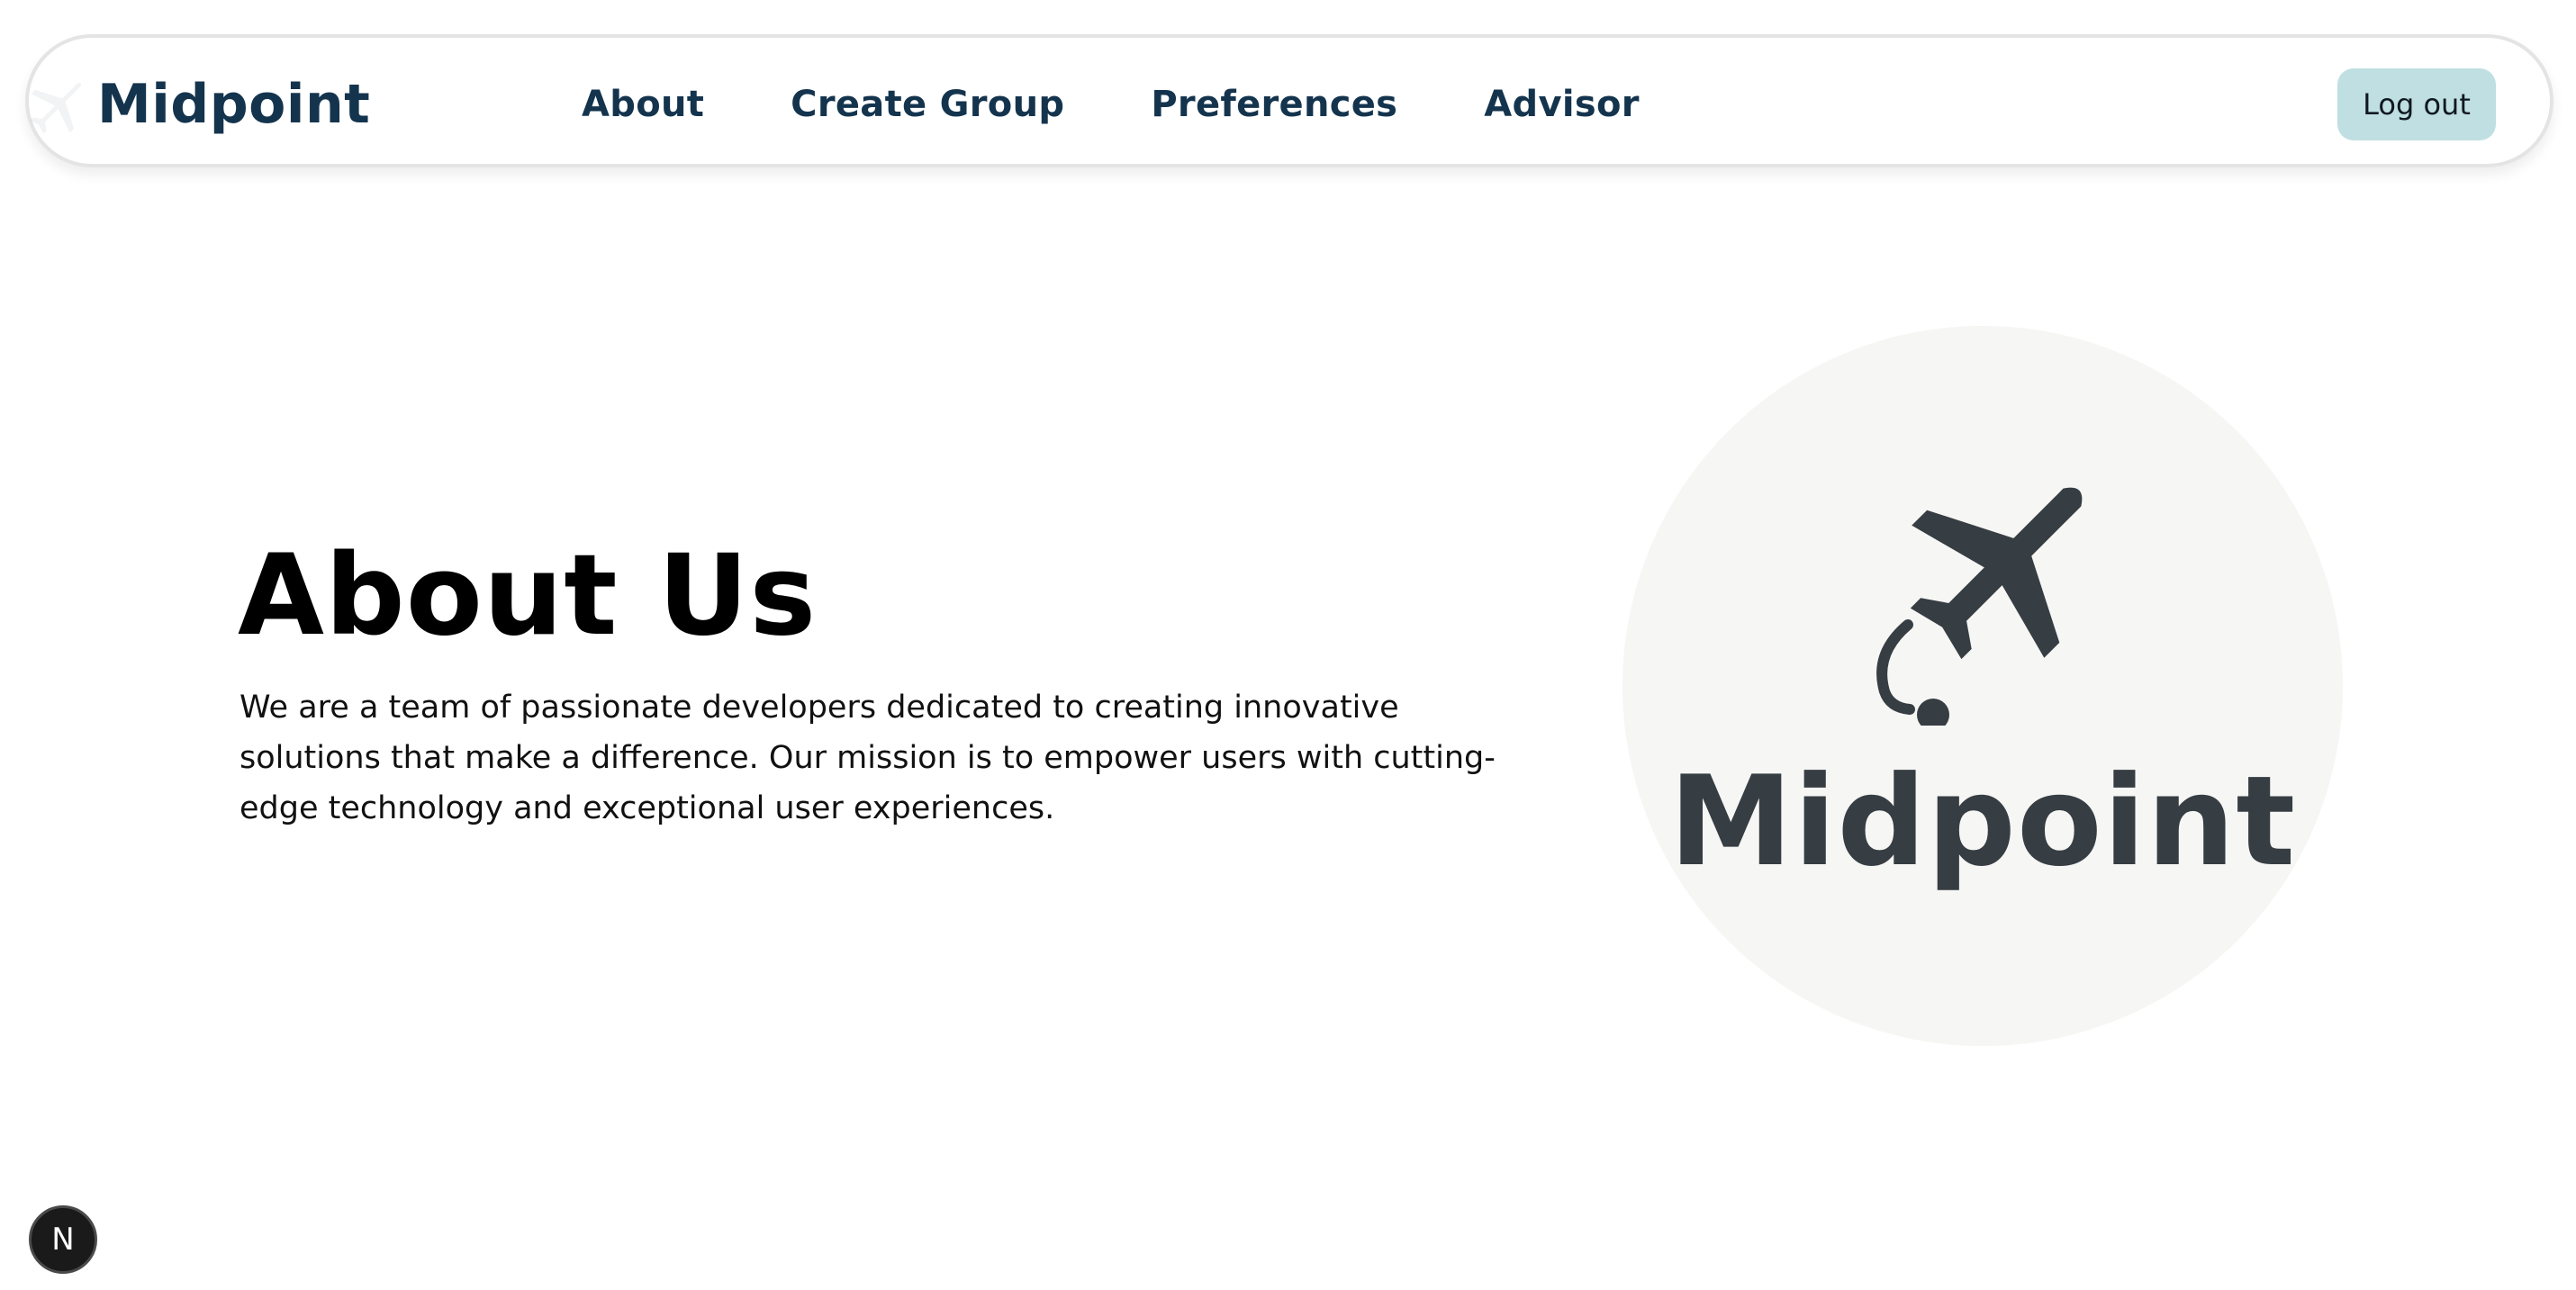  Describe the element at coordinates (1982, 822) in the screenshot. I see `logo-wordmark: Midpoint` at that location.